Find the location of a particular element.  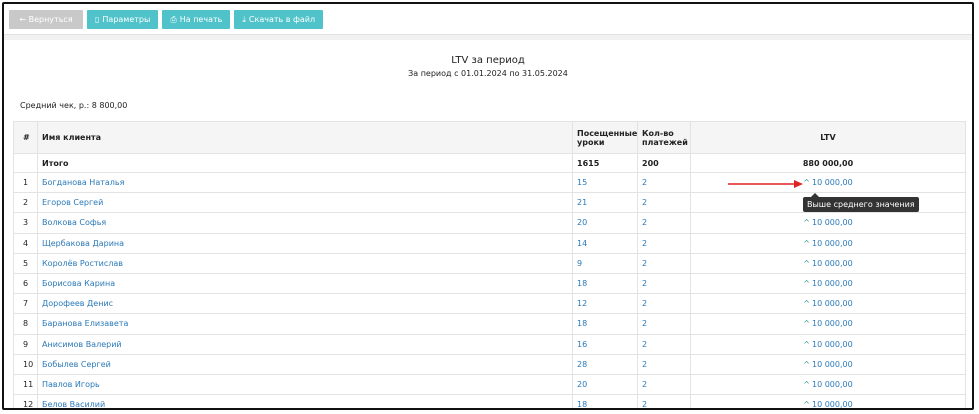

header-client: Имя клиента is located at coordinates (305, 137).